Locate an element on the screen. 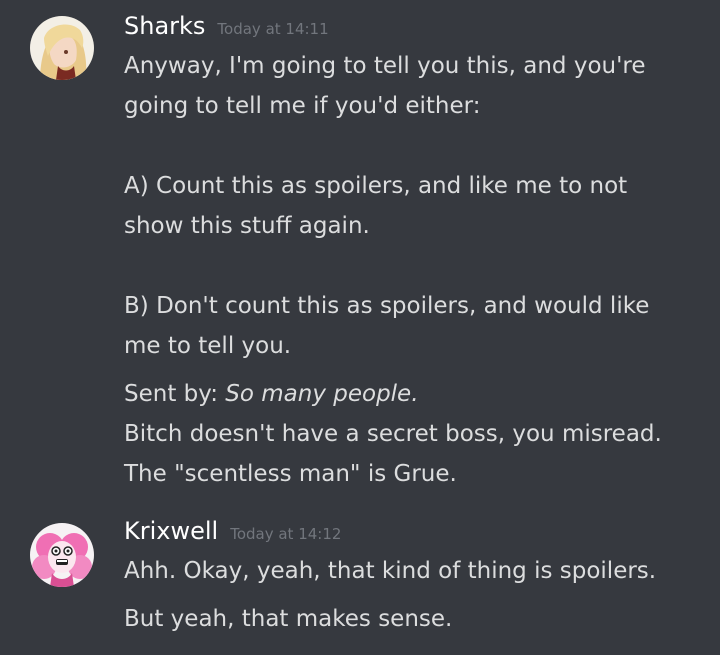 Image resolution: width=720 pixels, height=655 pixels. message-header: Sharks Today at 14:11 is located at coordinates (417, 29).